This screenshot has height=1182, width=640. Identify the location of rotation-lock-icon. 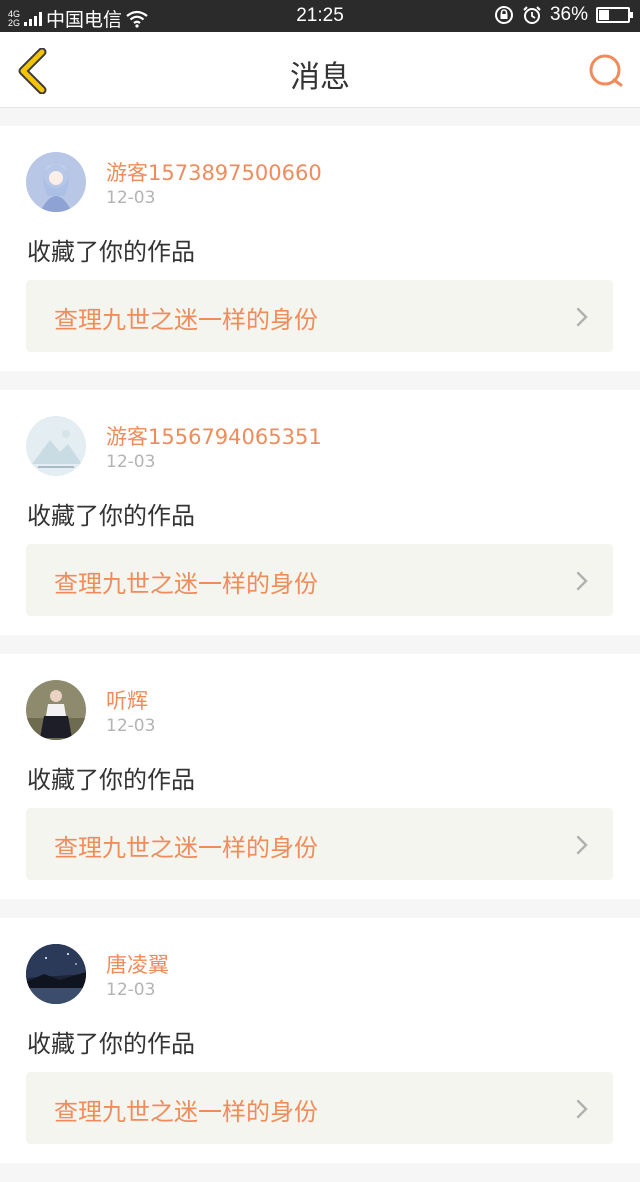
(503, 15).